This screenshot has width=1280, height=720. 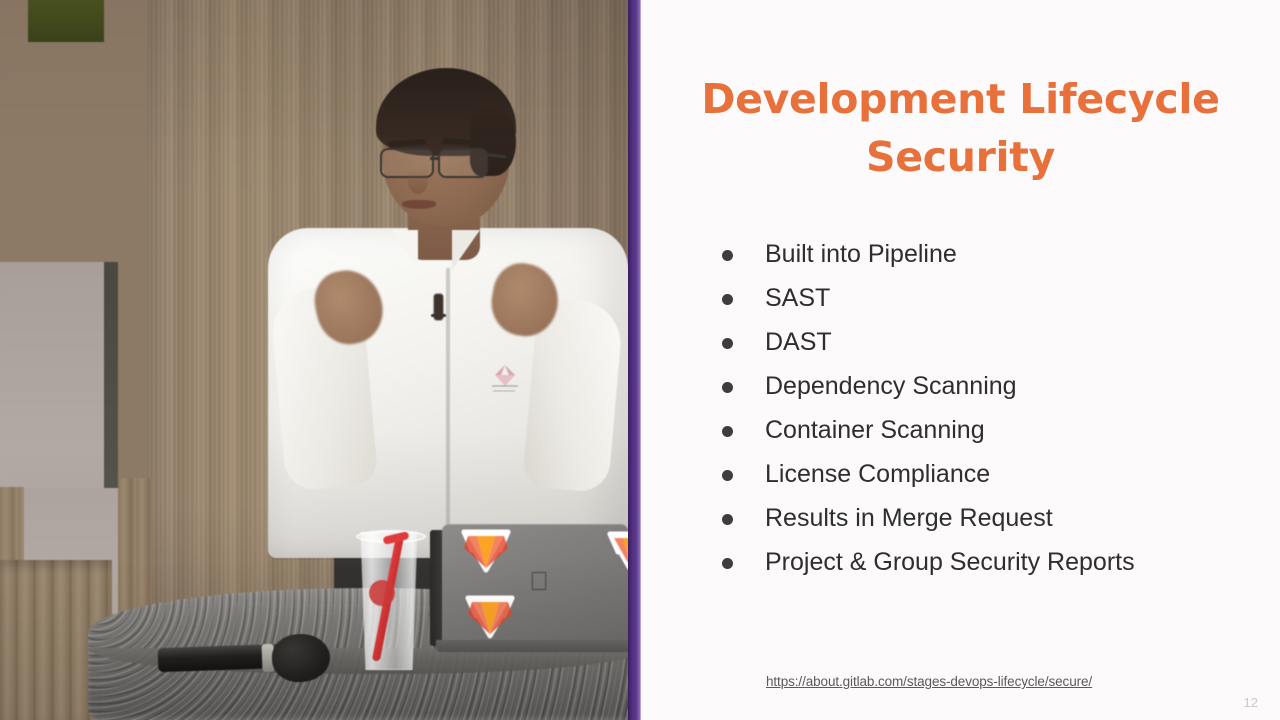 I want to click on shirt-collar-left, so click(x=405, y=250).